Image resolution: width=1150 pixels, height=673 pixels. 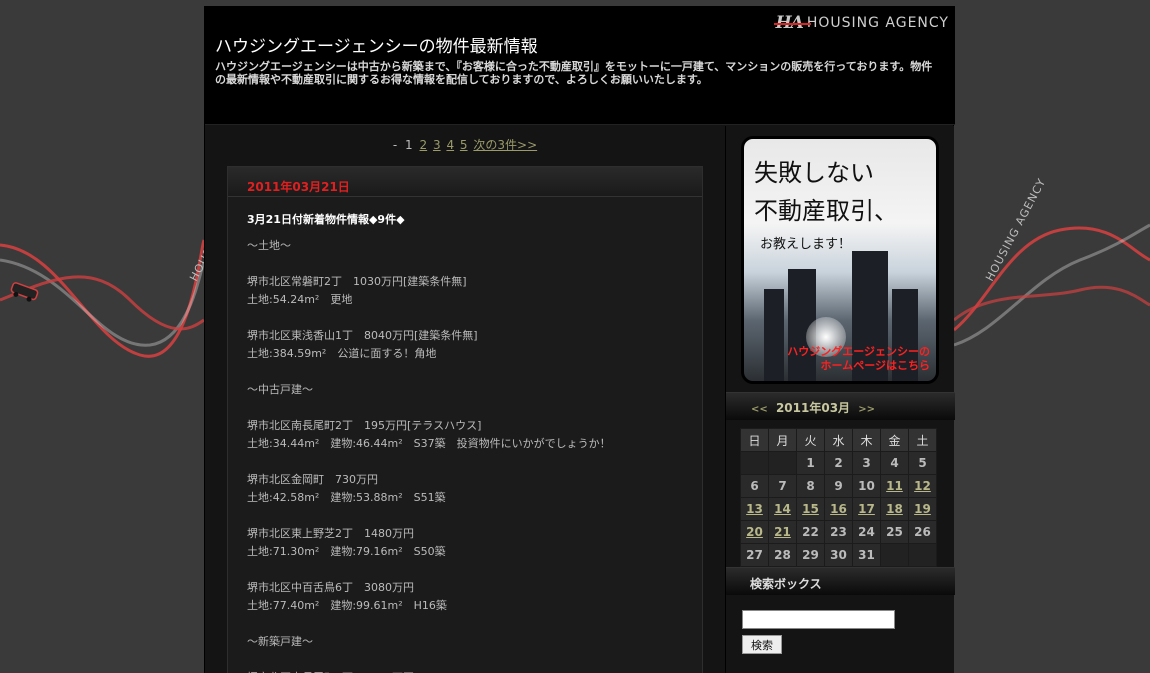 I want to click on logo-wordmark: HOUSING AGENCY, so click(x=877, y=23).